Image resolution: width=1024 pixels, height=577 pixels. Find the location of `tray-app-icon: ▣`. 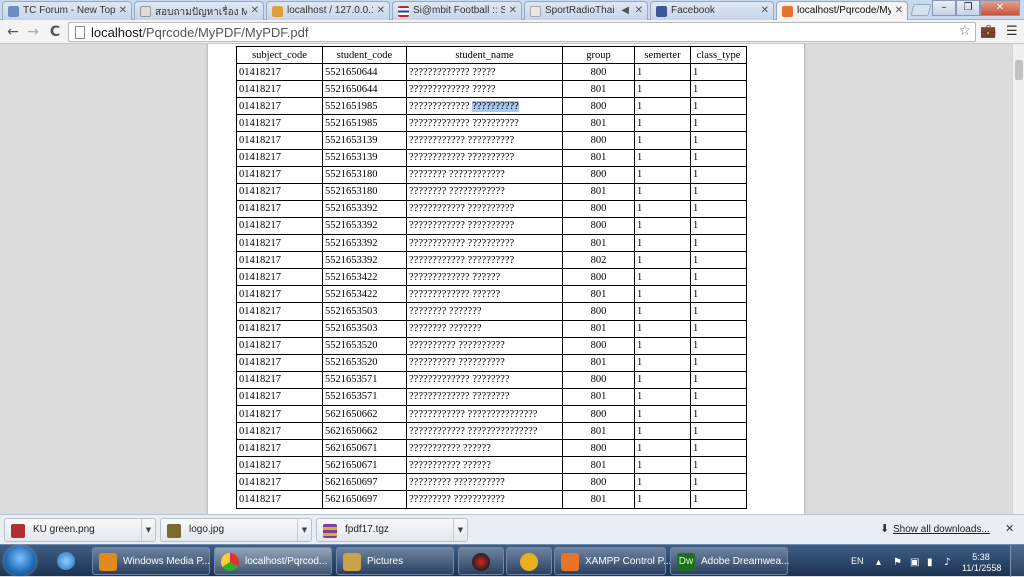

tray-app-icon: ▣ is located at coordinates (914, 562).